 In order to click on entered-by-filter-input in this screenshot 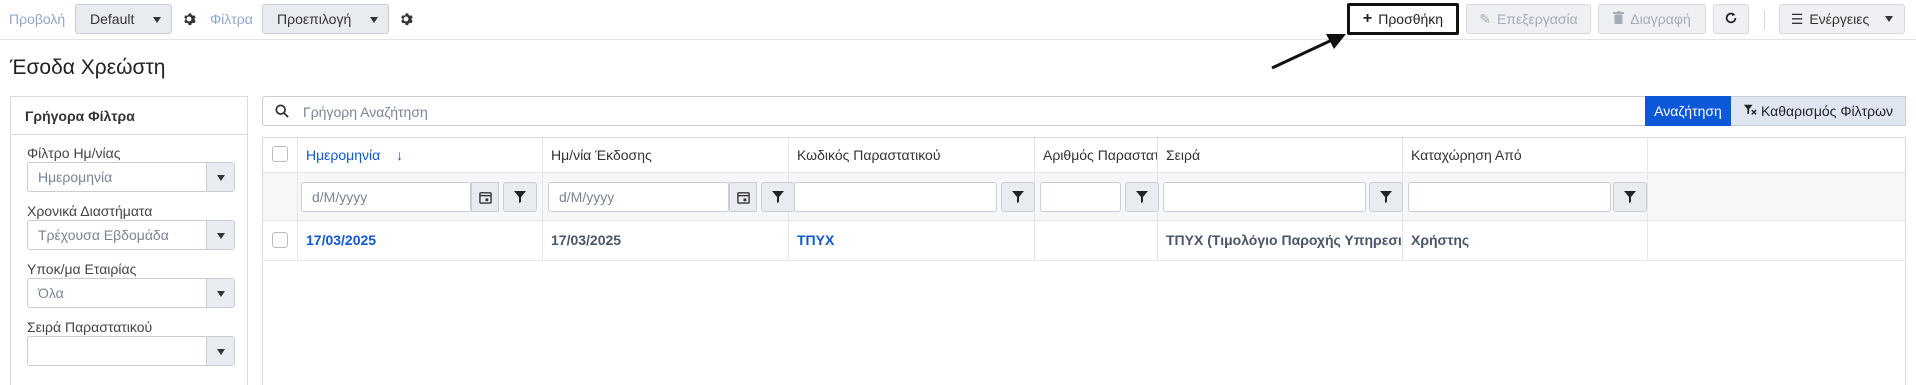, I will do `click(1509, 197)`.